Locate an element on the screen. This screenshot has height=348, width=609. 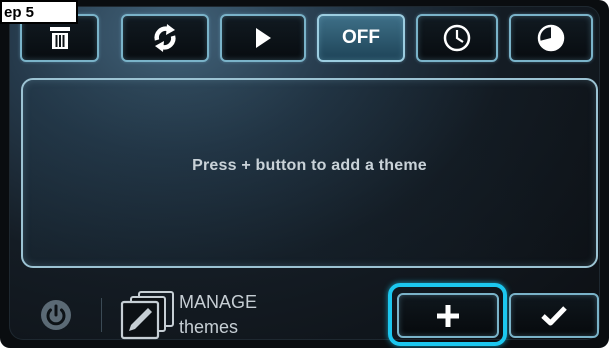
add-theme-button is located at coordinates (448, 315).